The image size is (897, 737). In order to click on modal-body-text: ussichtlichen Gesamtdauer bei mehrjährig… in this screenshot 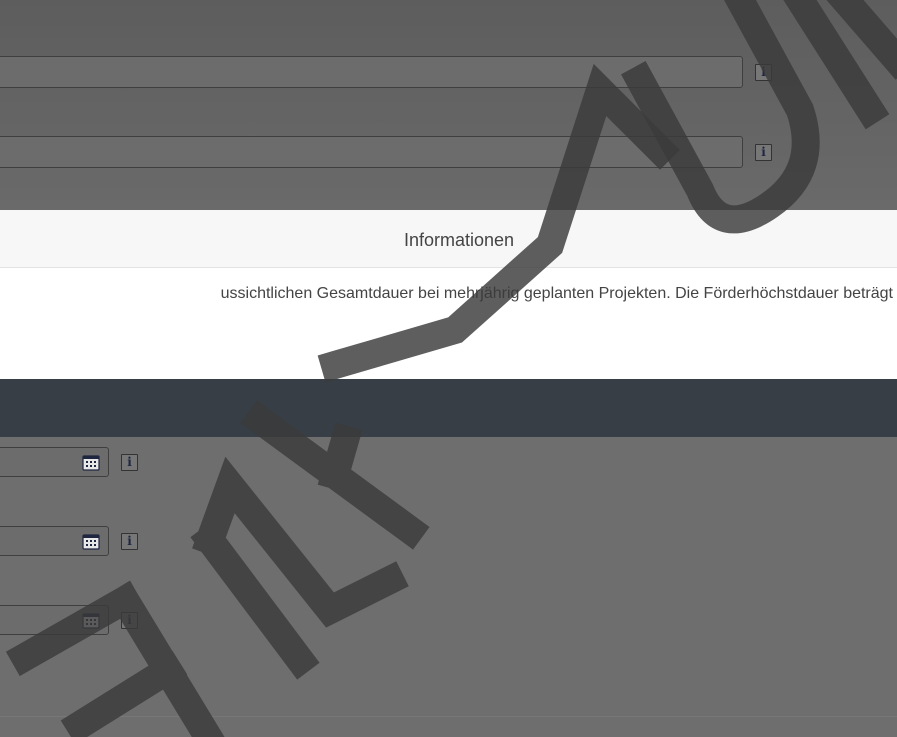, I will do `click(556, 293)`.